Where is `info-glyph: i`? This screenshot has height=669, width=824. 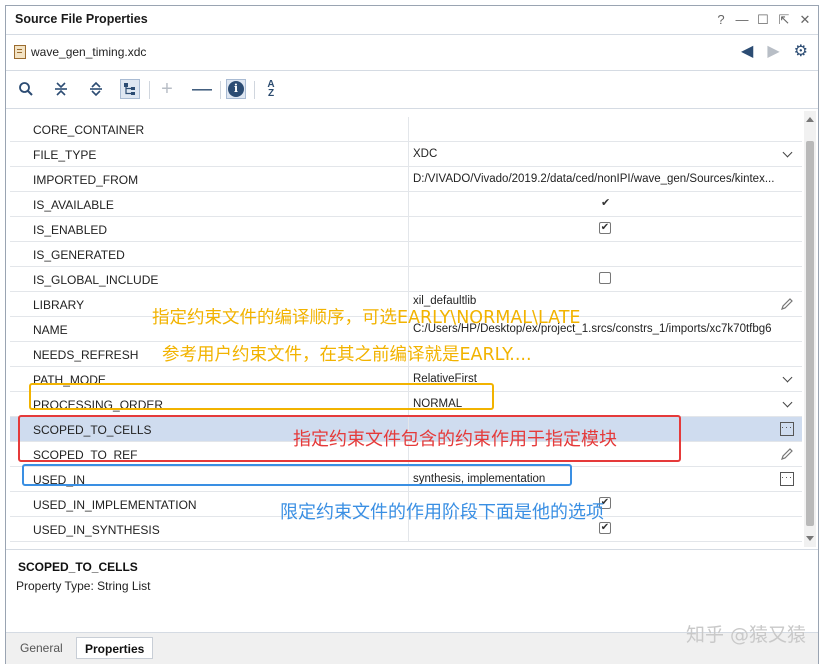 info-glyph: i is located at coordinates (236, 89).